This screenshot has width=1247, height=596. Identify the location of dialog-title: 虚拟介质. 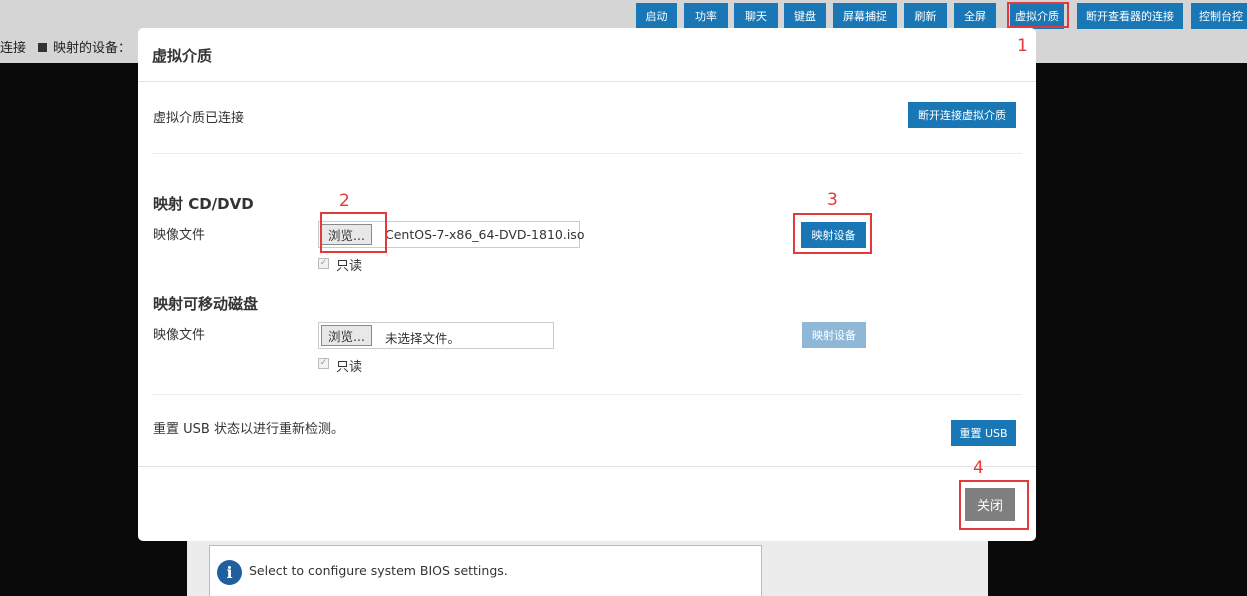
(182, 56).